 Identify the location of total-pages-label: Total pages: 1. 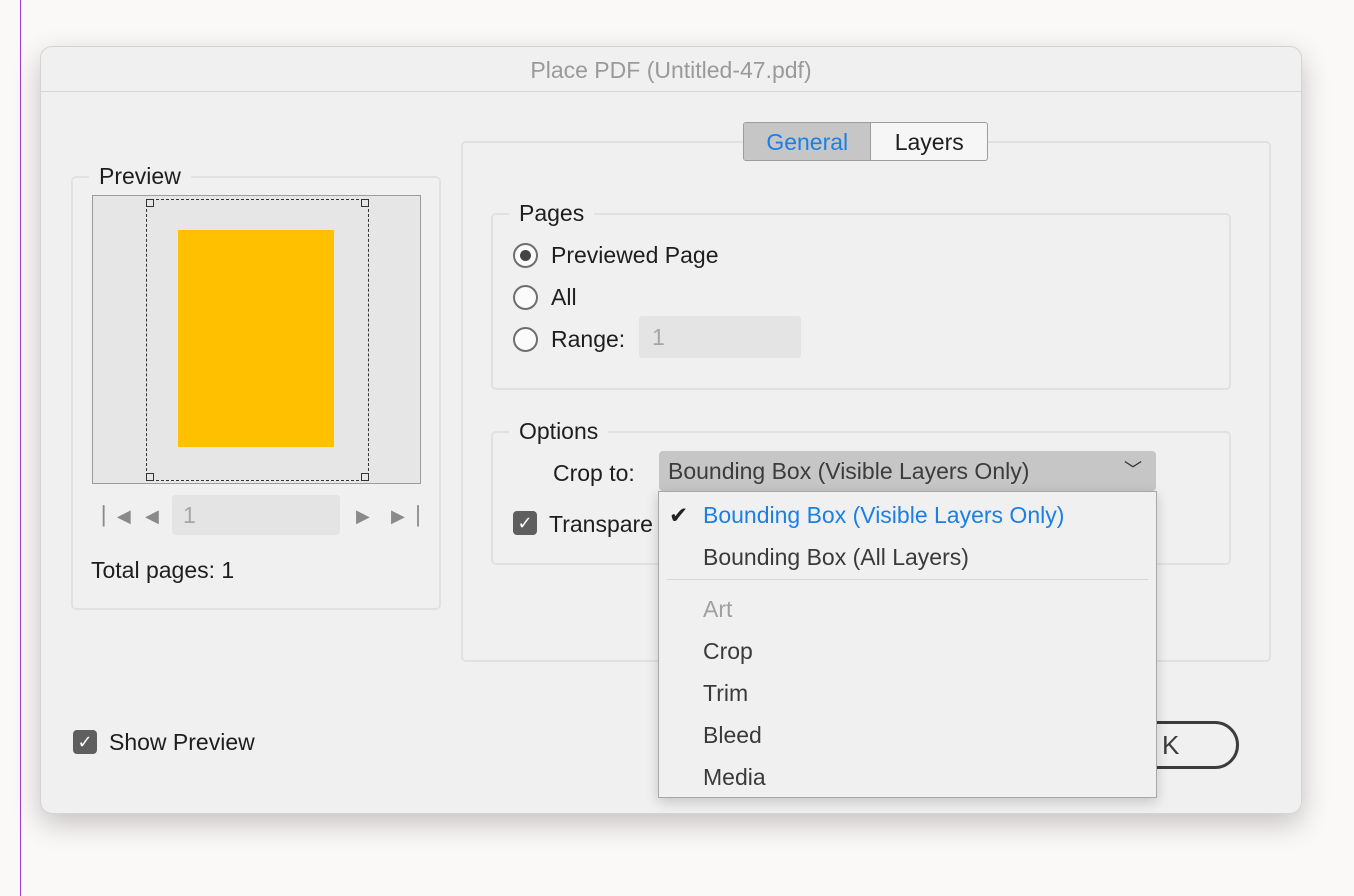
(163, 570).